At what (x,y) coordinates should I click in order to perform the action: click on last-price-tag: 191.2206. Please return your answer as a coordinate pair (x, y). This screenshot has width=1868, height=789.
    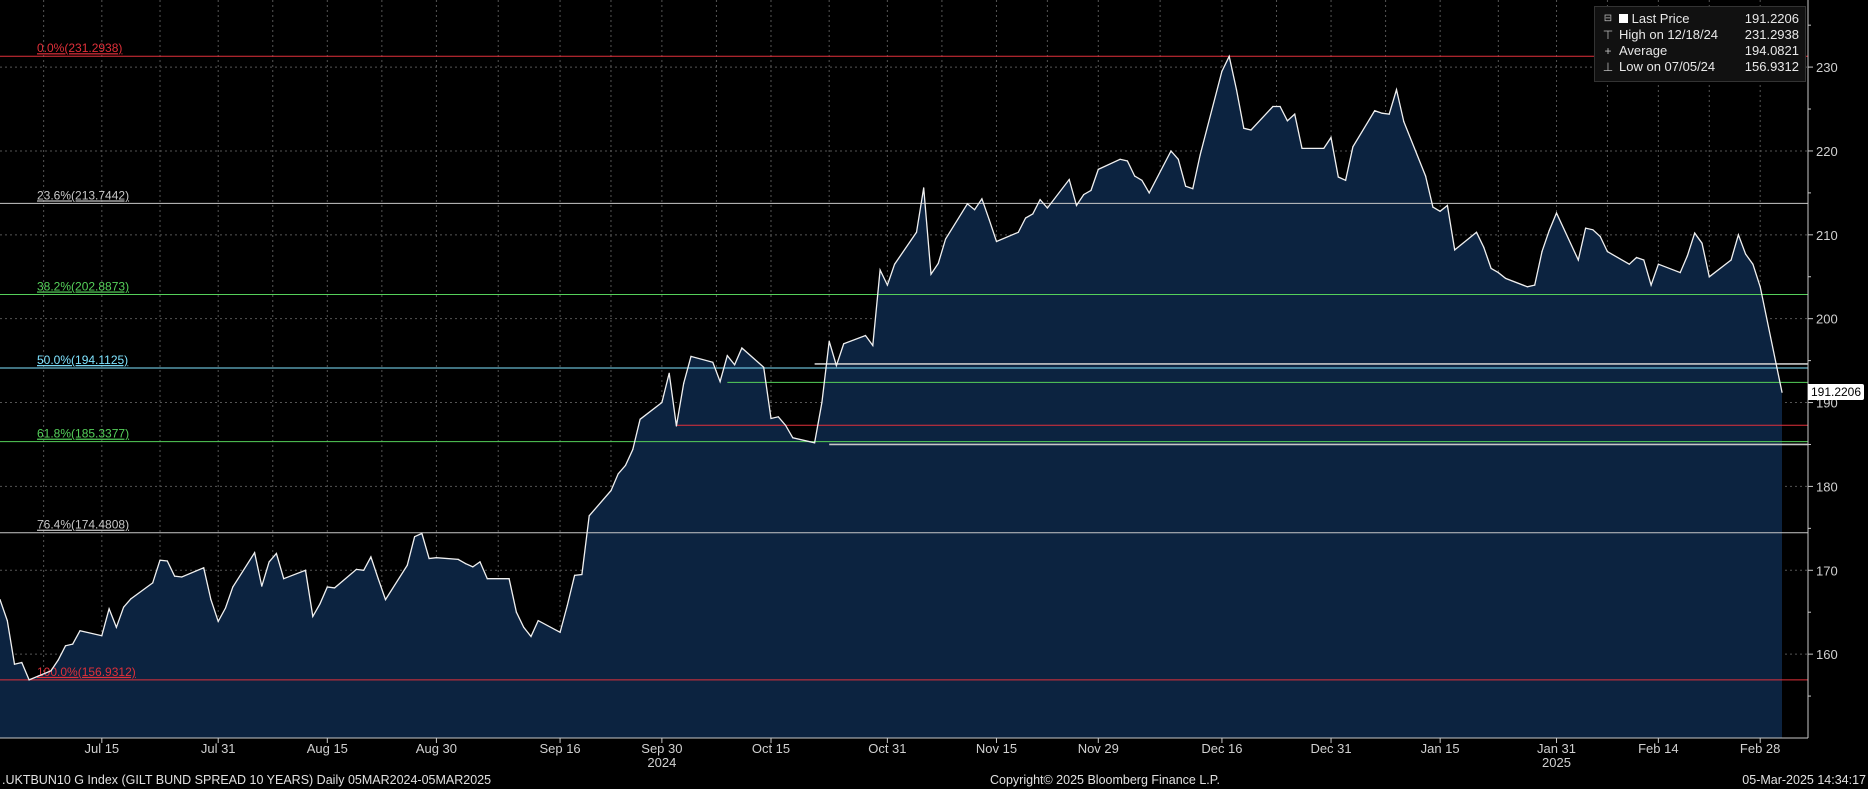
    Looking at the image, I should click on (1836, 392).